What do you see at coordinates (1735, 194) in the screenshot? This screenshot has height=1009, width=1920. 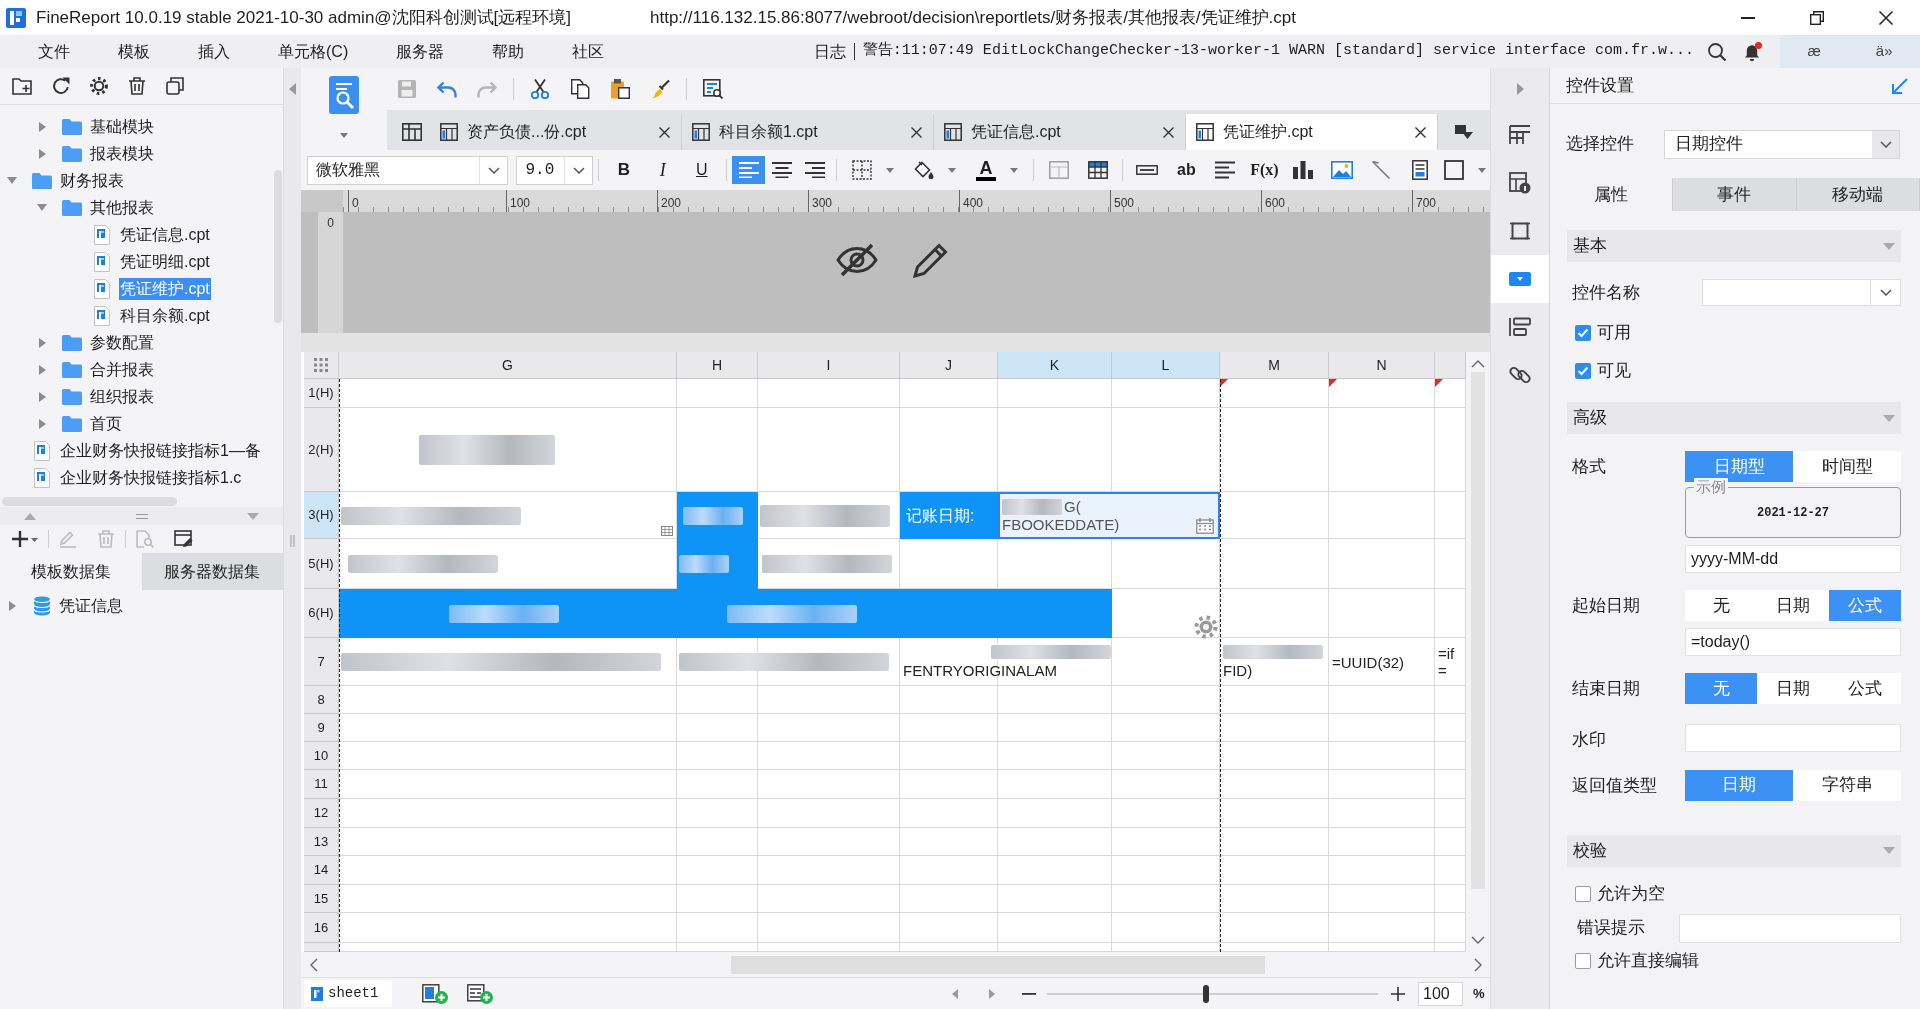 I see `tab: 事件` at bounding box center [1735, 194].